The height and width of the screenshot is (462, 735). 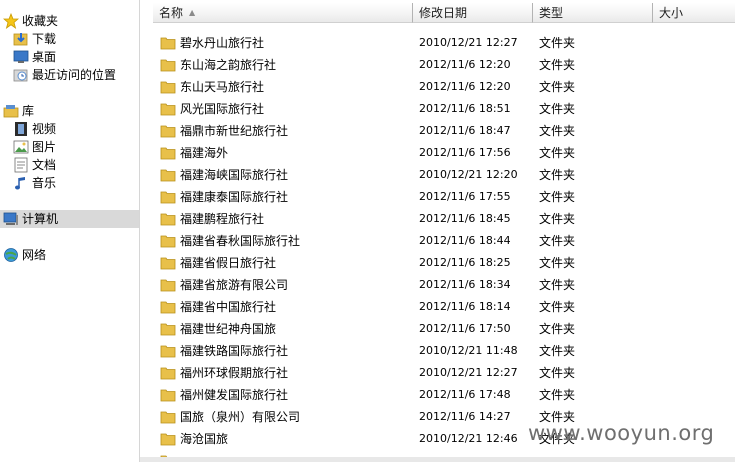 I want to click on nav-desktop-label: 桌面, so click(x=44, y=57).